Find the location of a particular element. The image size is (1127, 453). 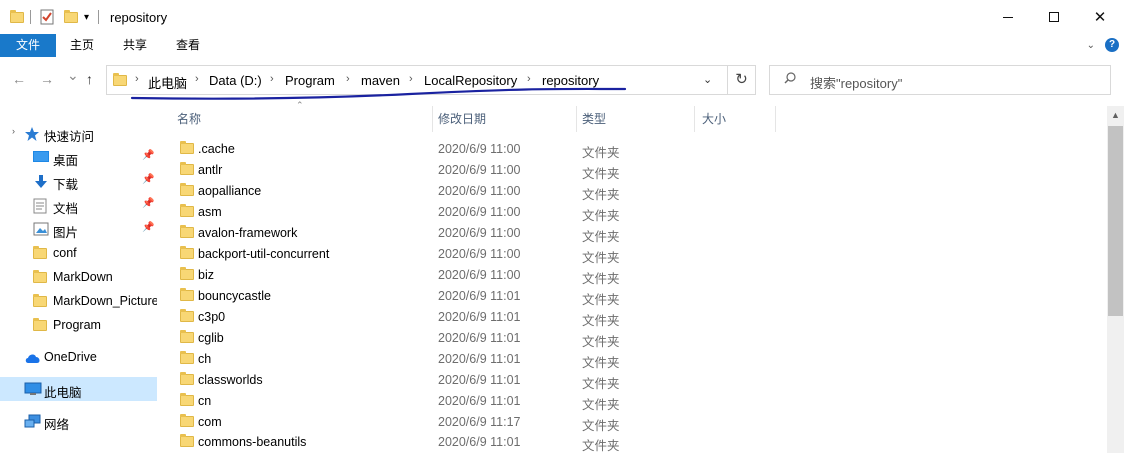

file-name: c3p0 is located at coordinates (212, 317).